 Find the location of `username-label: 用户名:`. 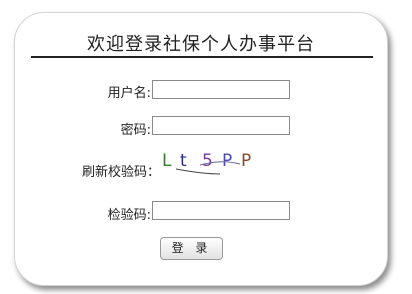

username-label: 用户名: is located at coordinates (129, 93).